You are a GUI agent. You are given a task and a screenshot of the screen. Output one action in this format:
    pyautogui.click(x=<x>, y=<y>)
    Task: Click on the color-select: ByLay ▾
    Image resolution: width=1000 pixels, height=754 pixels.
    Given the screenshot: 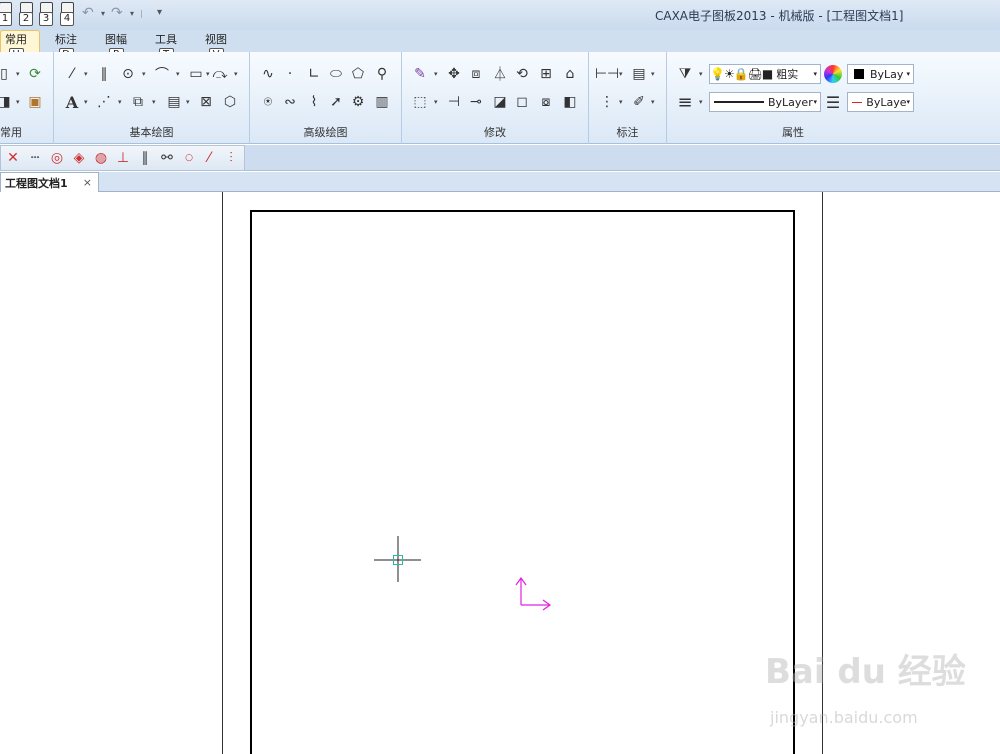 What is the action you would take?
    pyautogui.click(x=880, y=74)
    